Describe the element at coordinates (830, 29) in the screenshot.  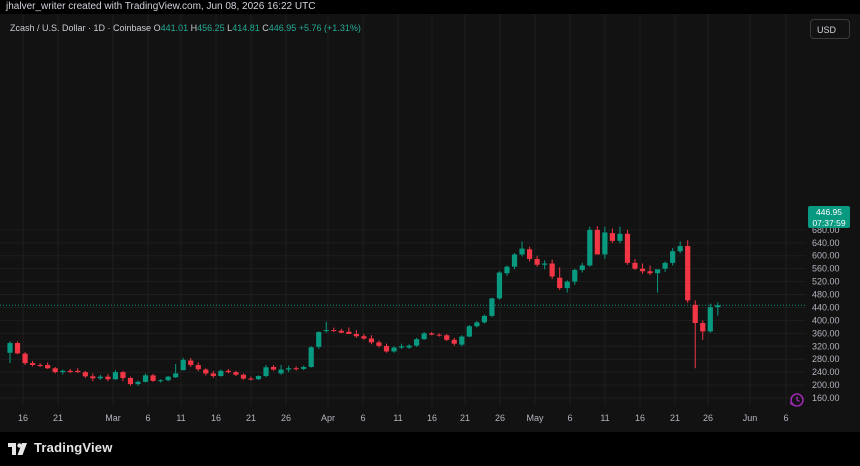
I see `currency-button: USD` at that location.